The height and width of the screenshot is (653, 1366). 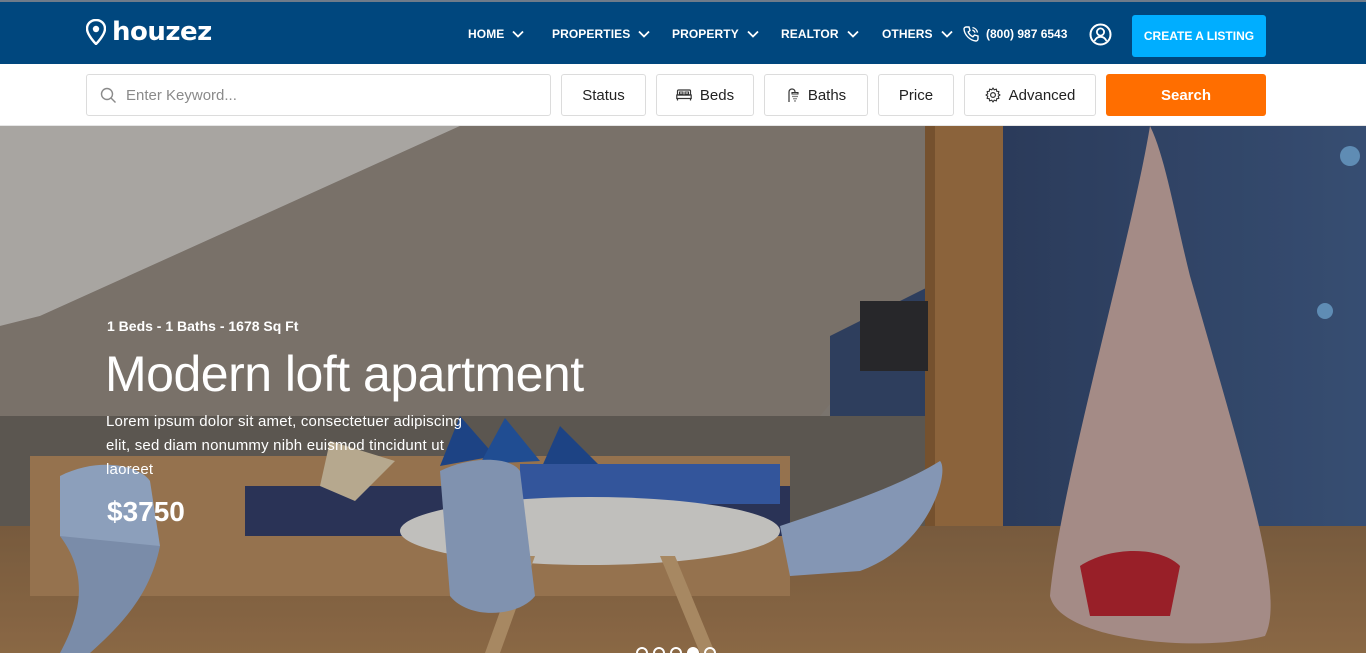 What do you see at coordinates (793, 94) in the screenshot?
I see `shower-icon` at bounding box center [793, 94].